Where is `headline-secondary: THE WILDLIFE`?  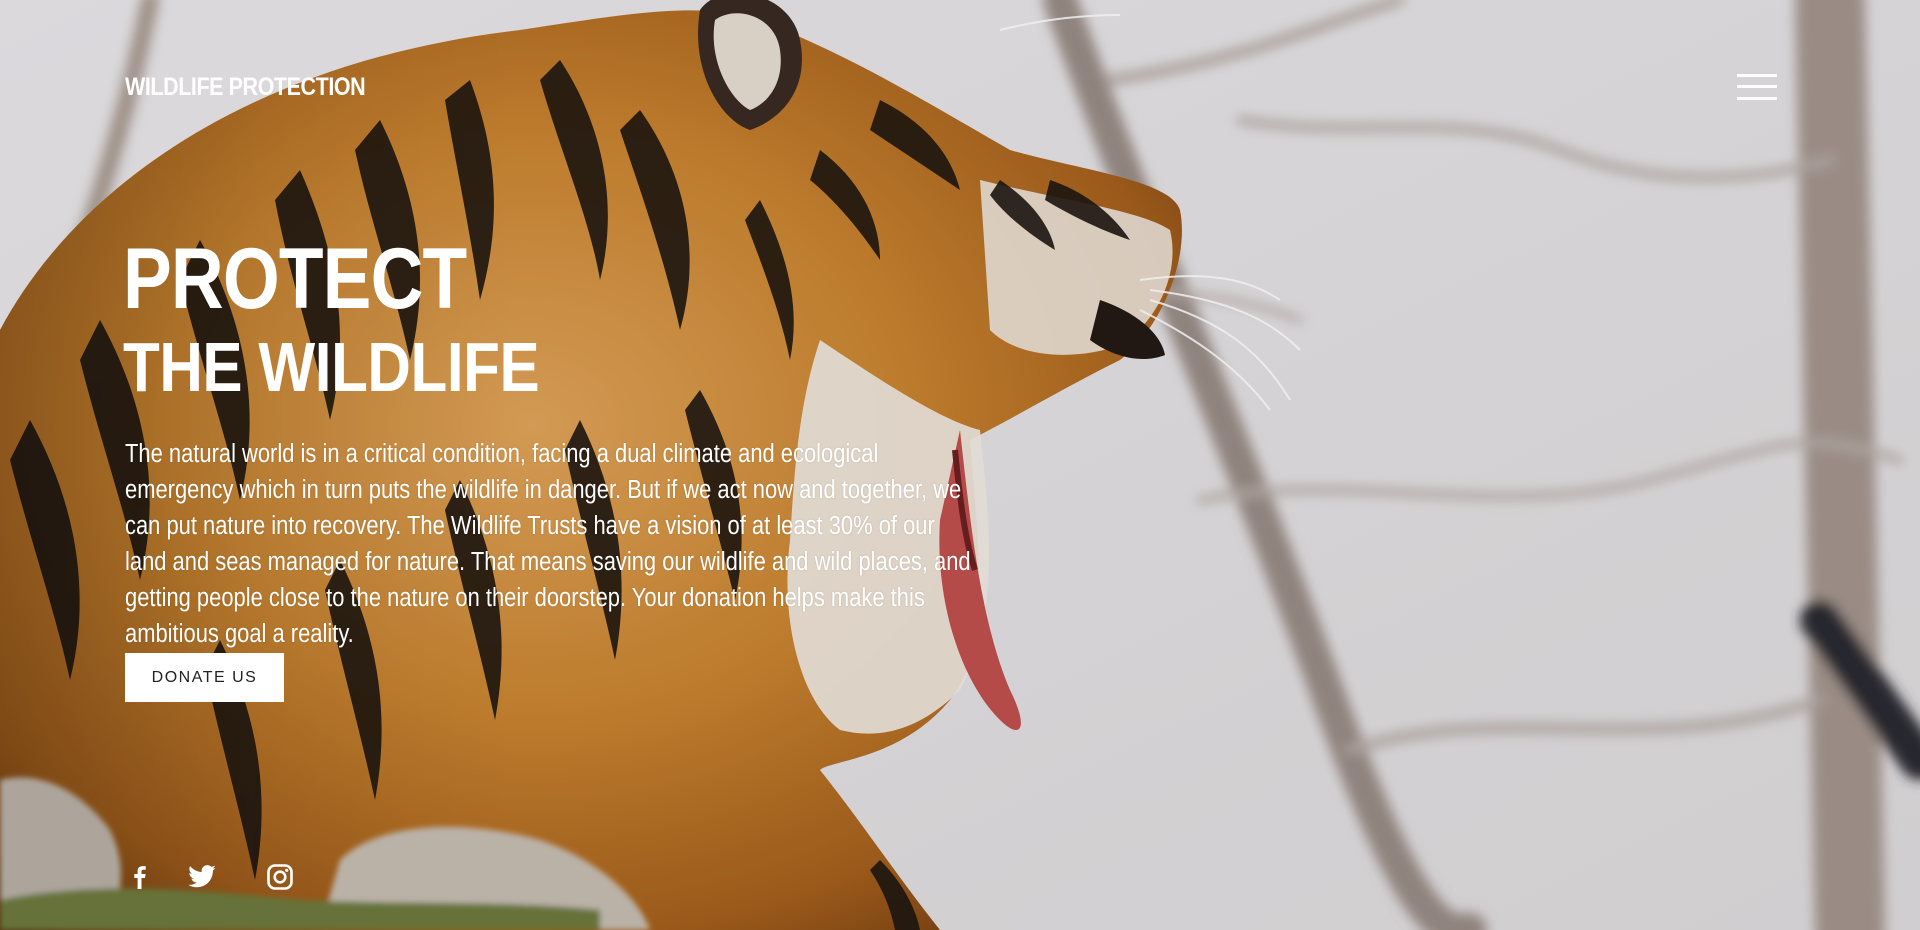
headline-secondary: THE WILDLIFE is located at coordinates (331, 367).